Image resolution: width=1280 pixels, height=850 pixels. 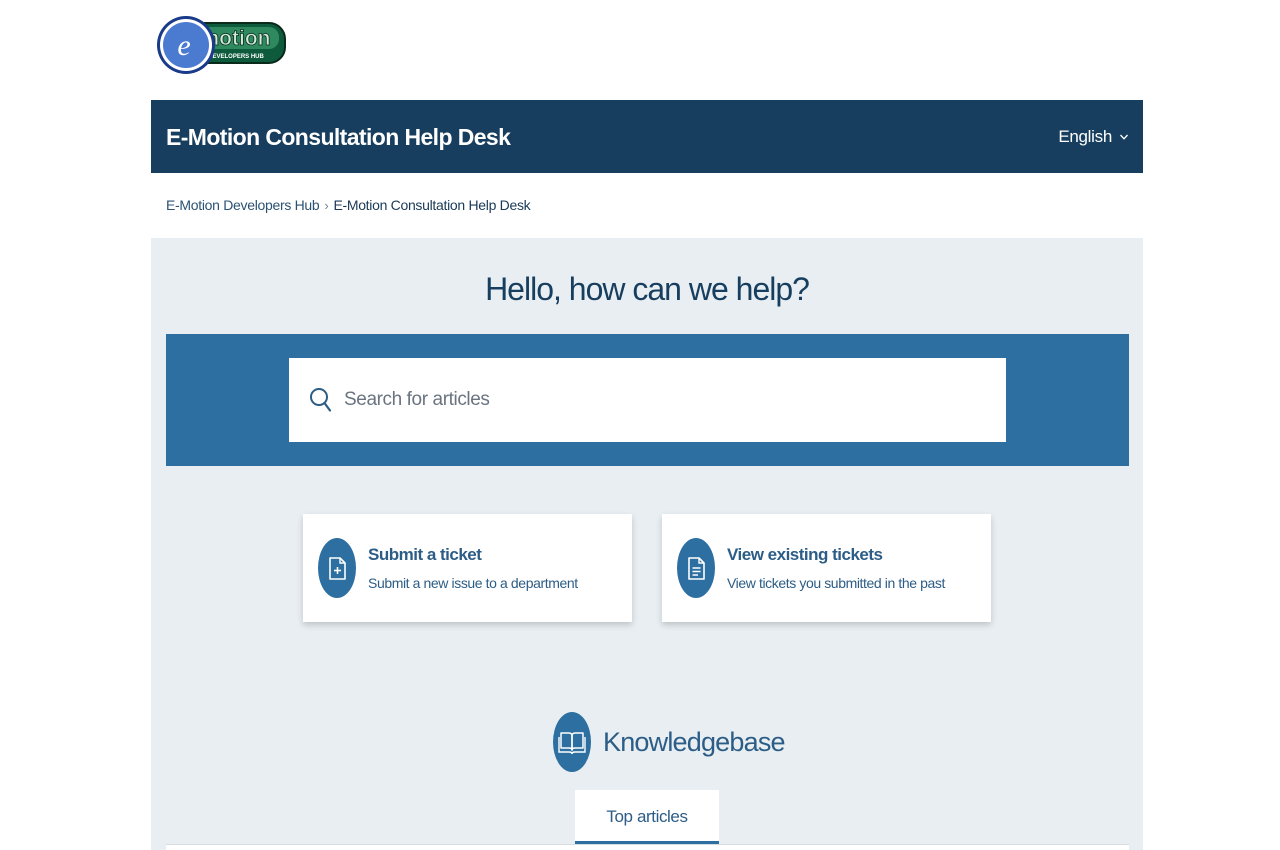 I want to click on language-selector: English, so click(x=1093, y=137).